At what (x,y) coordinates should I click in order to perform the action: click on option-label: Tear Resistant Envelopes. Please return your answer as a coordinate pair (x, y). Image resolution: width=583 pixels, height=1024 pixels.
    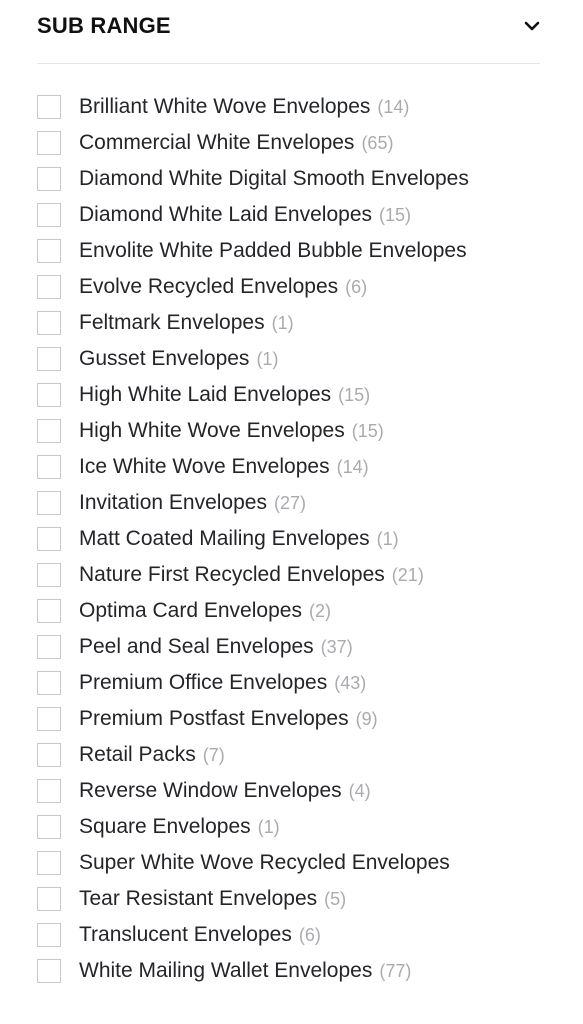
    Looking at the image, I should click on (198, 899).